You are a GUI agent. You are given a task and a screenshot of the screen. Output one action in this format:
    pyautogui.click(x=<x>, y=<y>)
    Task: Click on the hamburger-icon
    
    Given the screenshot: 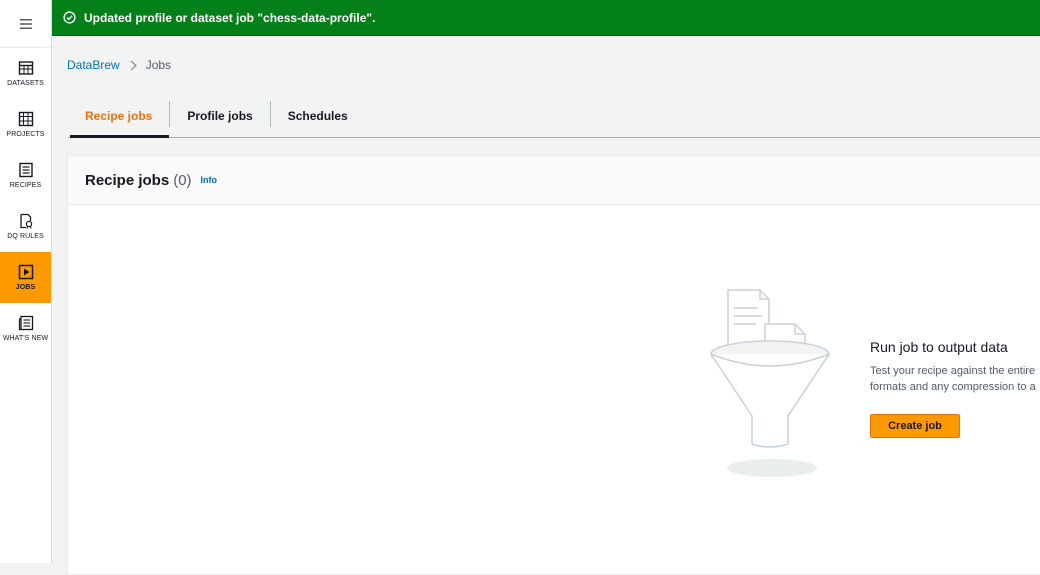 What is the action you would take?
    pyautogui.click(x=25, y=23)
    